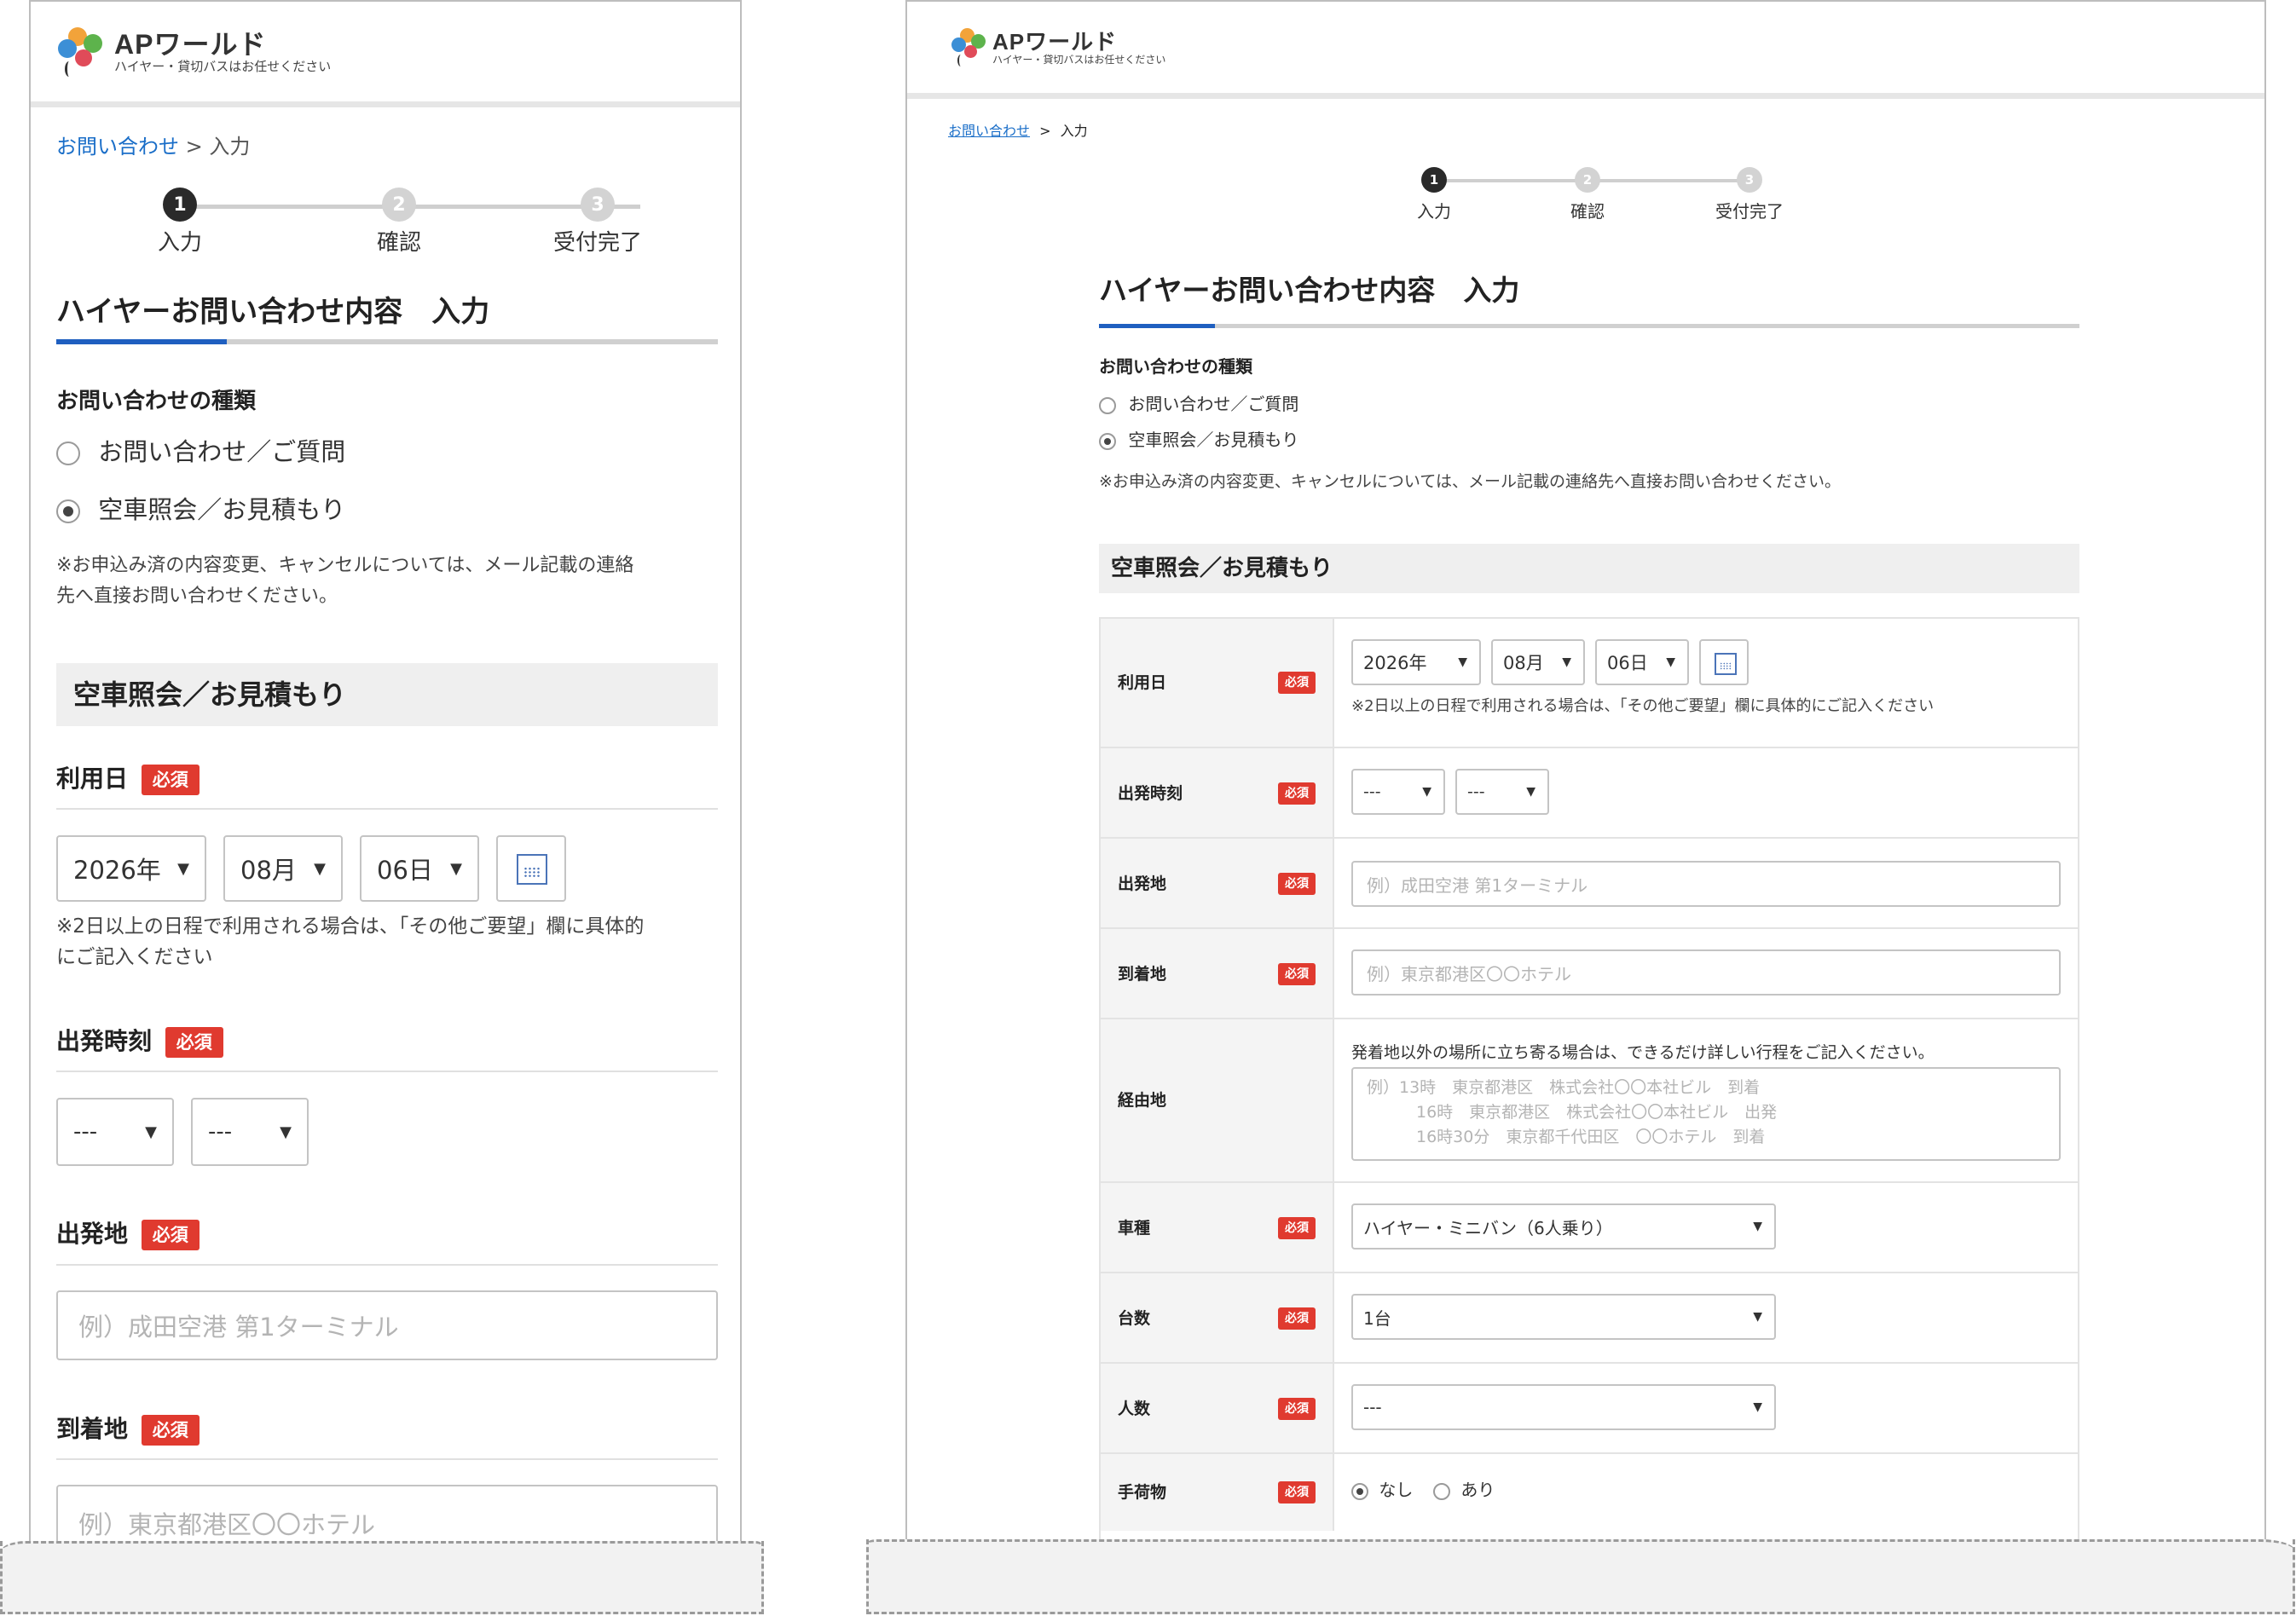 This screenshot has width=2296, height=1616. Describe the element at coordinates (1564, 1407) in the screenshot. I see `people-count-select: --- ▼` at that location.